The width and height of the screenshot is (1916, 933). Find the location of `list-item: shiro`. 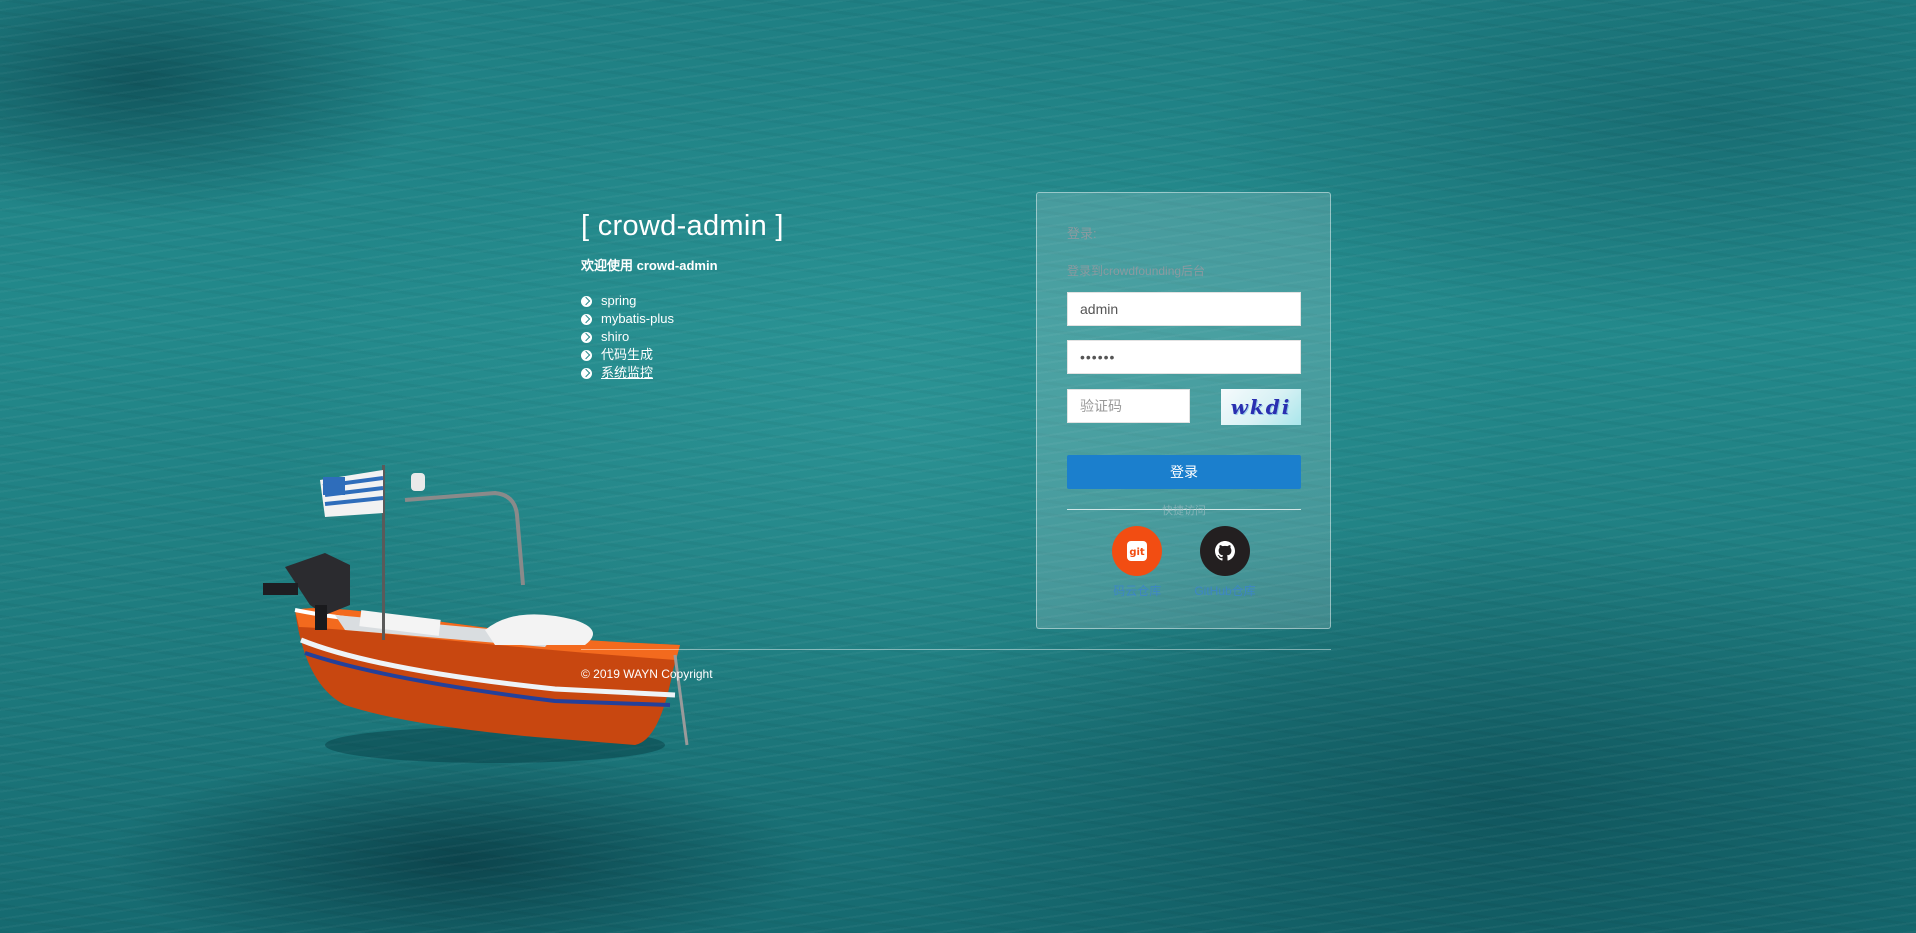

list-item: shiro is located at coordinates (682, 337).